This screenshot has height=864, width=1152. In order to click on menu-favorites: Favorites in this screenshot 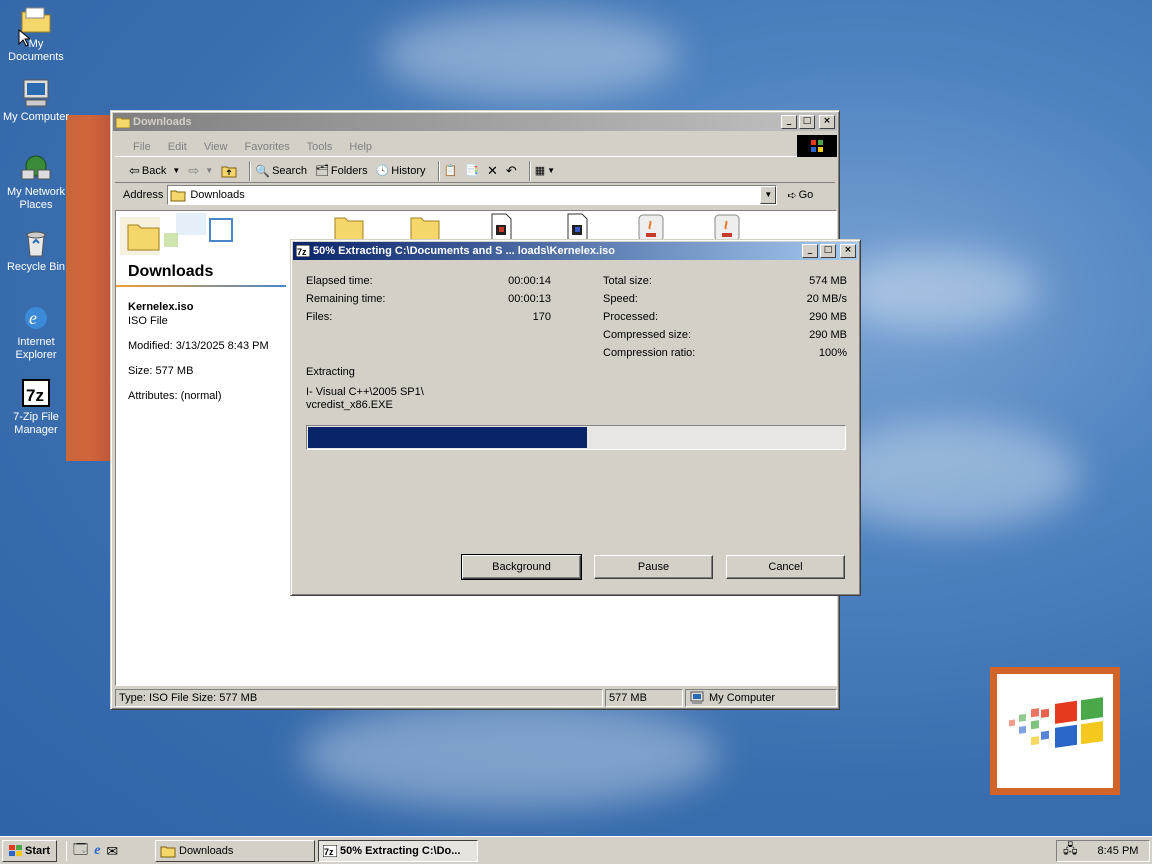, I will do `click(267, 147)`.